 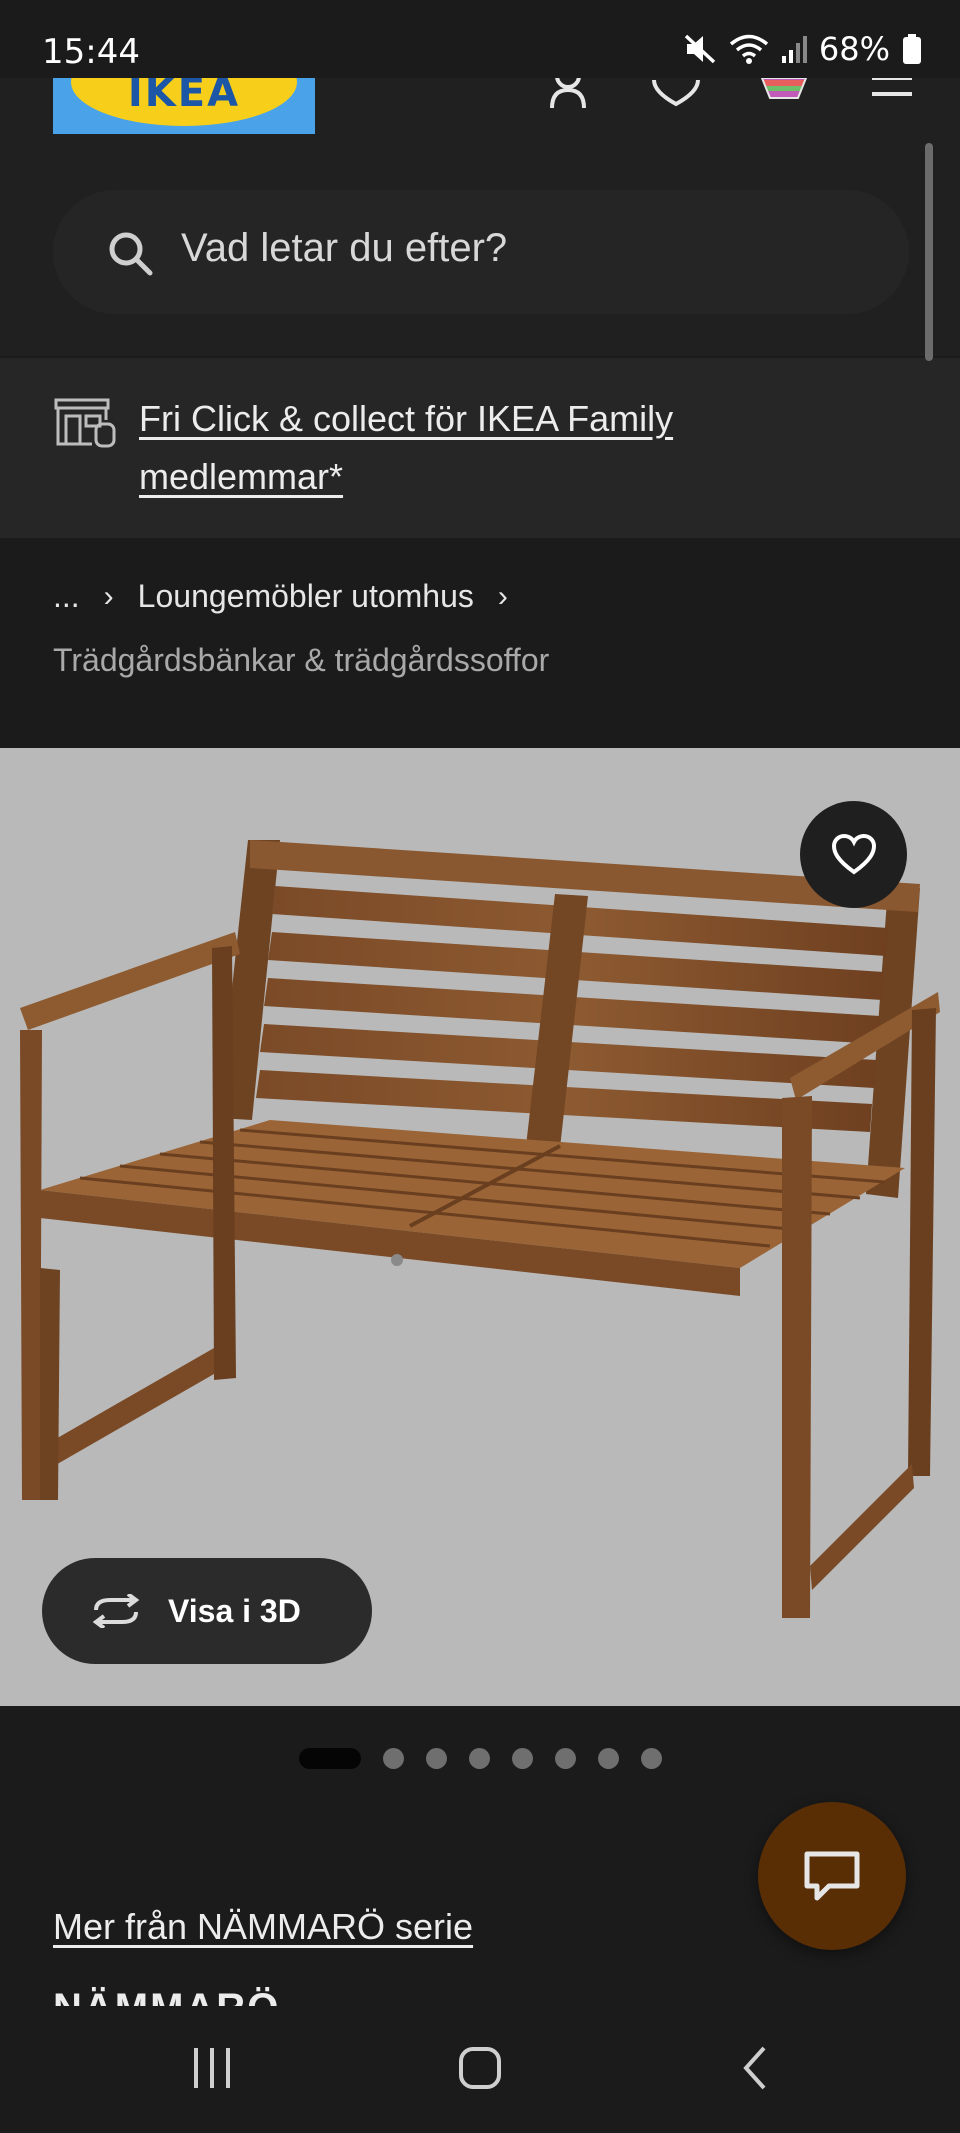 I want to click on menu-icon, so click(x=892, y=93).